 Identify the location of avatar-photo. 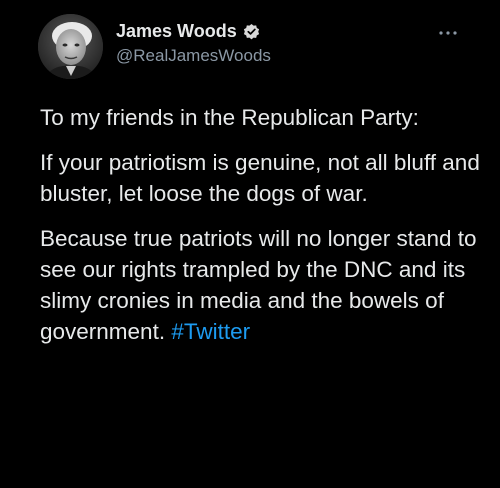
(70, 46).